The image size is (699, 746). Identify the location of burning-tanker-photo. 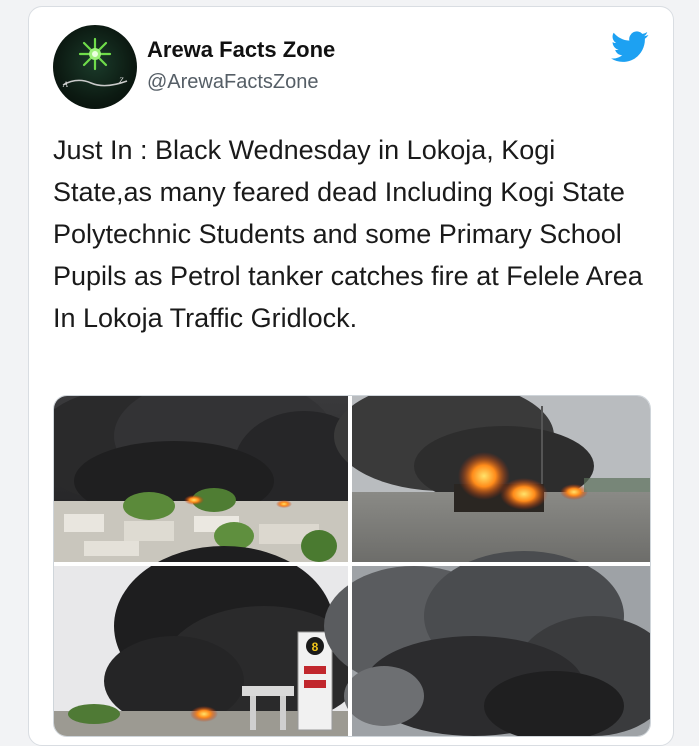
(492, 479).